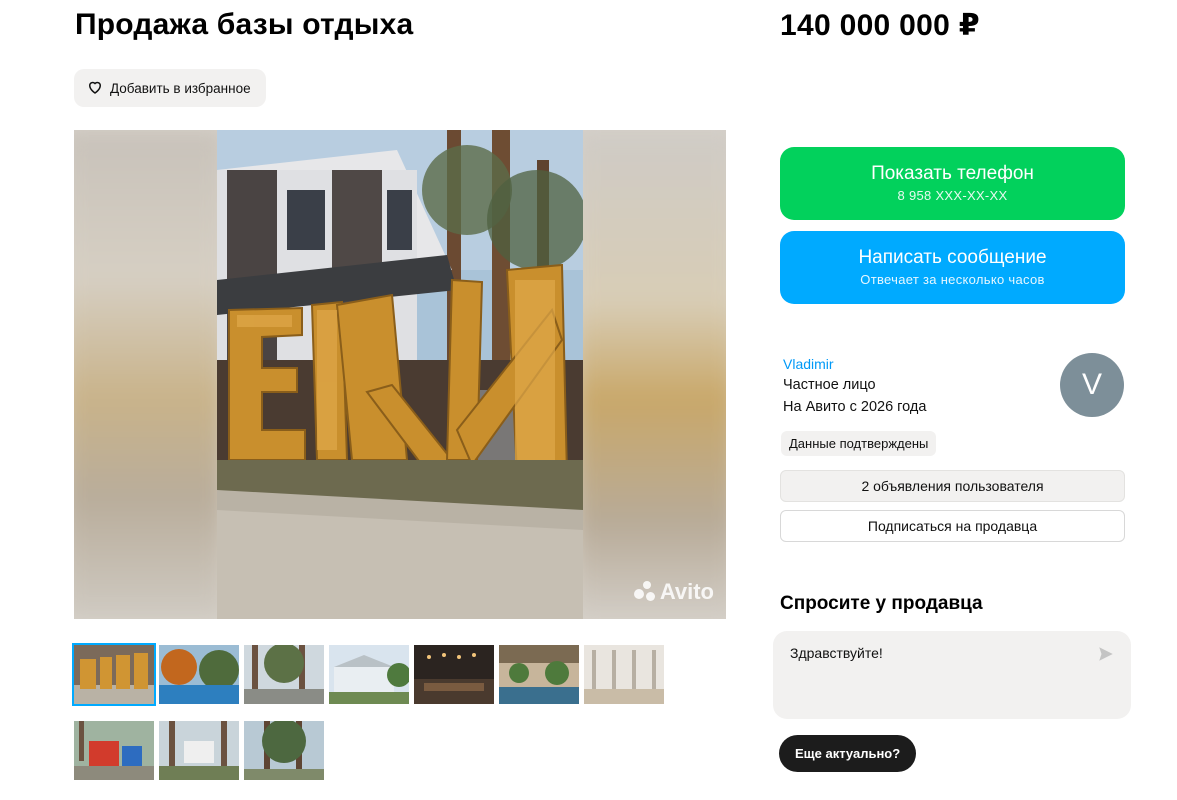  What do you see at coordinates (859, 443) in the screenshot?
I see `verified-badge: Данные подтверждены` at bounding box center [859, 443].